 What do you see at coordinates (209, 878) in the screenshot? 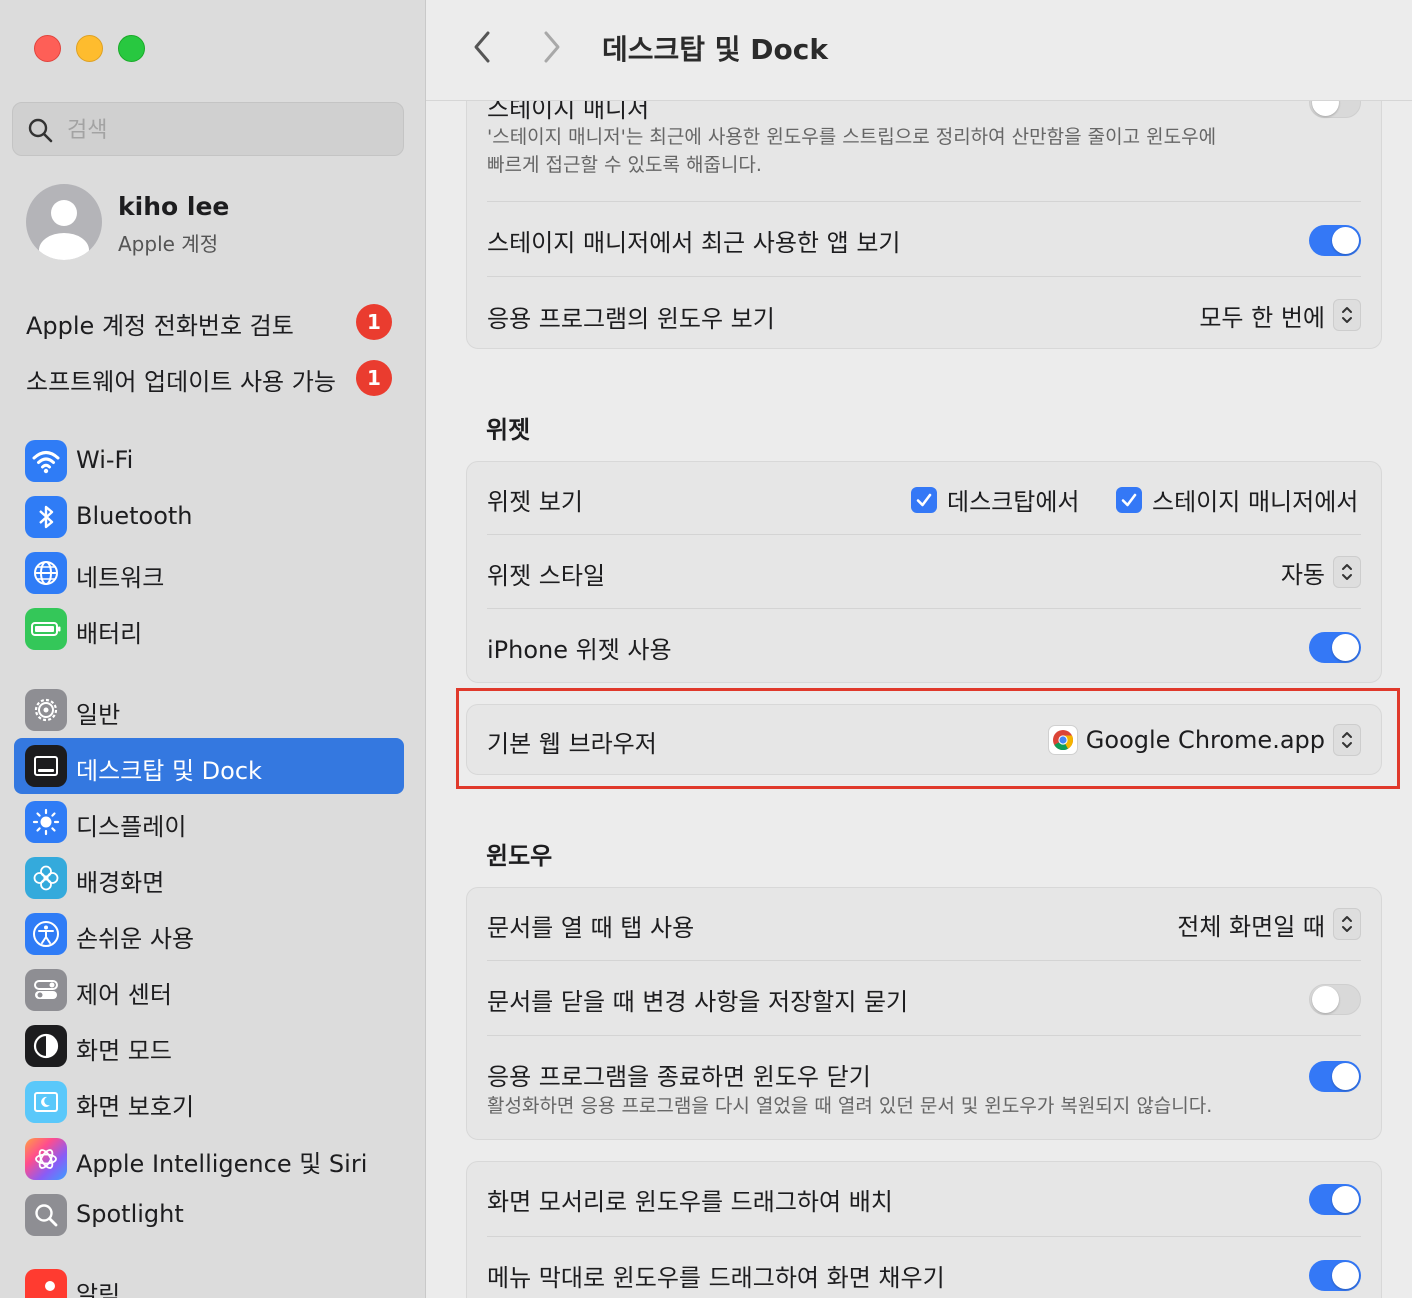
I see `sidebar-item-wallpaper: 배경화면` at bounding box center [209, 878].